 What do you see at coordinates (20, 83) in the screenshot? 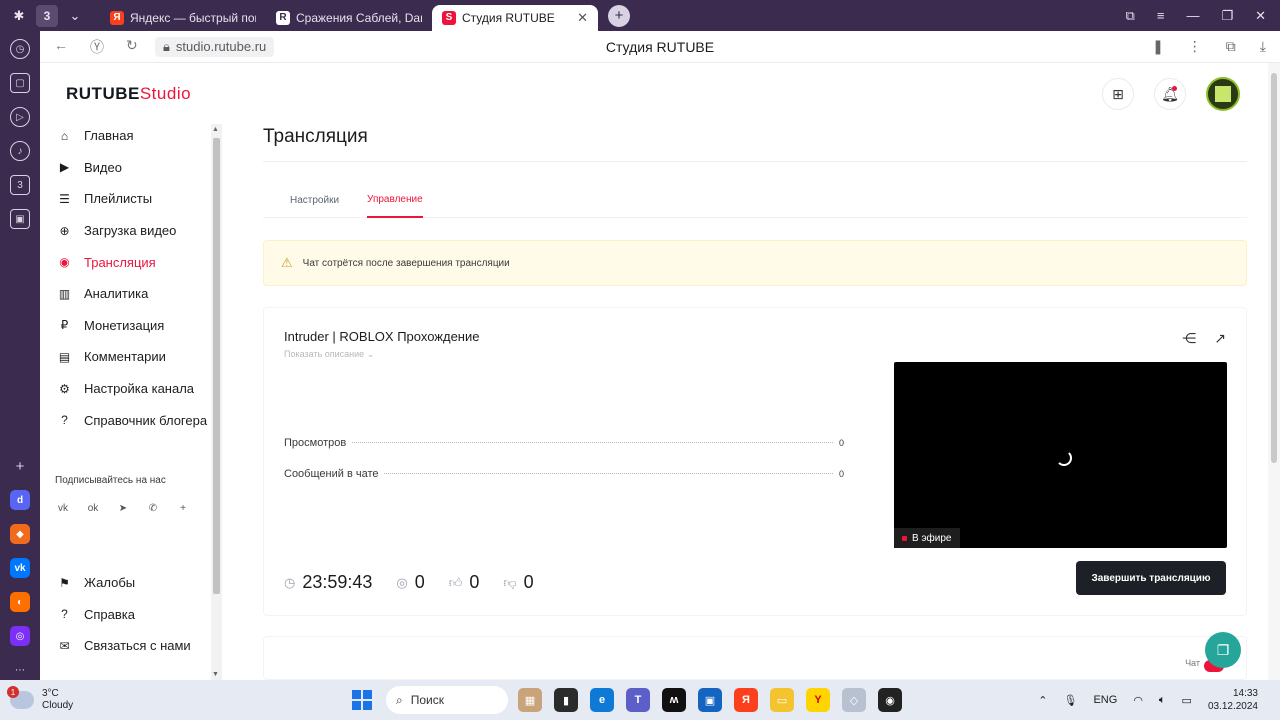
I see `notes-icon: ▢` at bounding box center [20, 83].